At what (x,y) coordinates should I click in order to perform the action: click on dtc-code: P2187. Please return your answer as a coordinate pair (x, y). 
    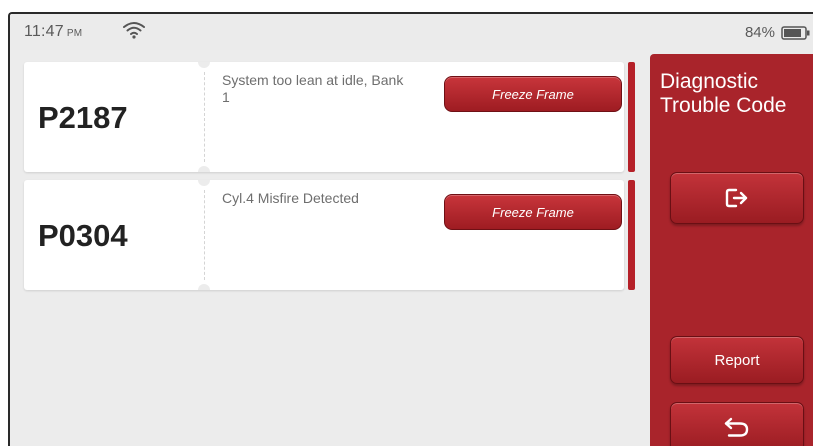
    Looking at the image, I should click on (83, 117).